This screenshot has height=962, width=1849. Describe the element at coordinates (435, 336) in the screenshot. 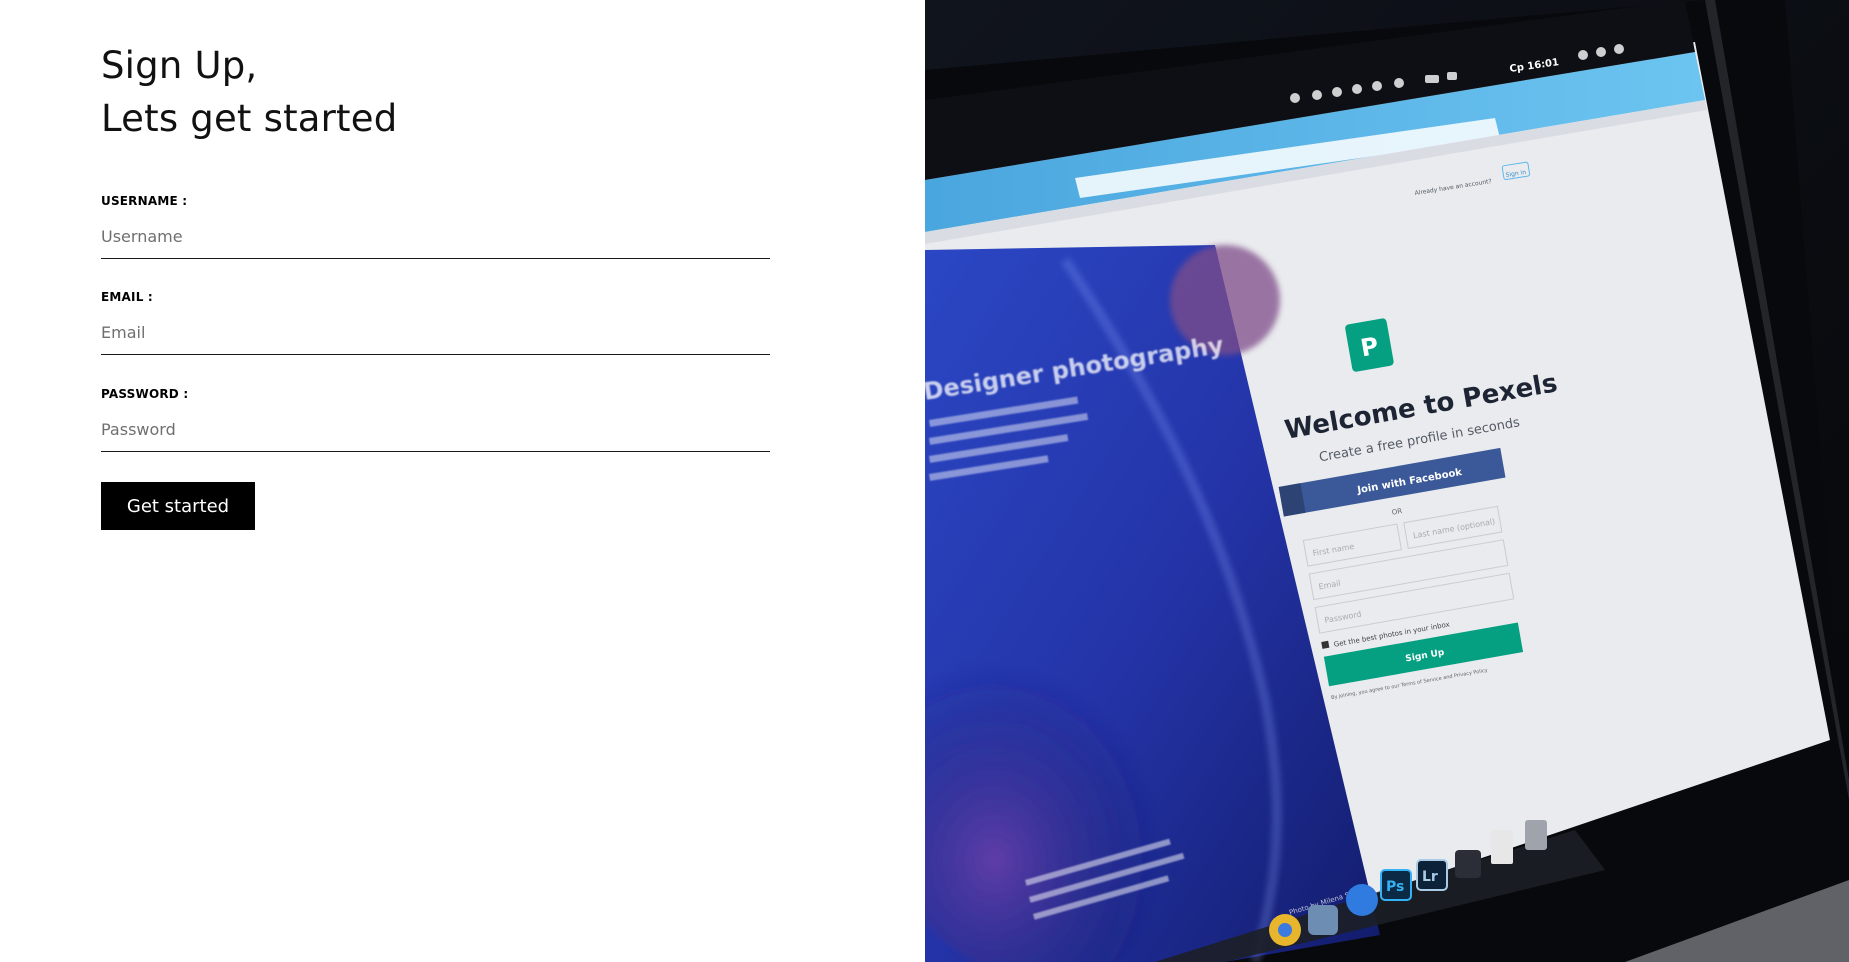

I see `email-input` at that location.